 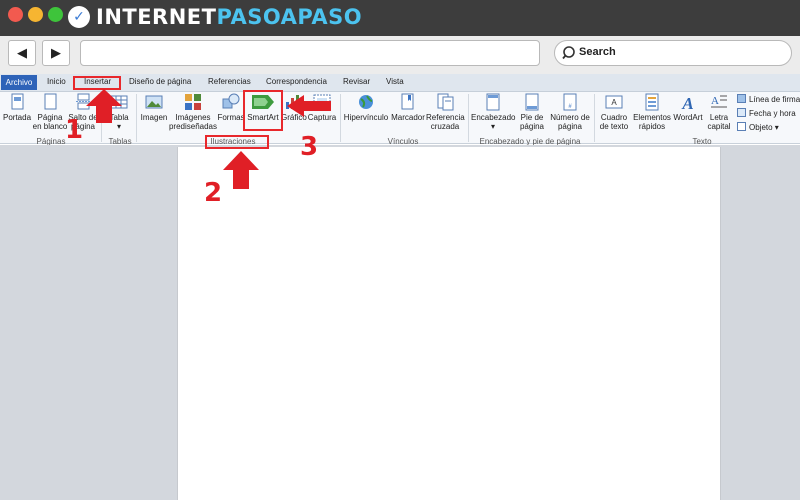 What do you see at coordinates (532, 117) in the screenshot?
I see `pie-label-1: Pie de` at bounding box center [532, 117].